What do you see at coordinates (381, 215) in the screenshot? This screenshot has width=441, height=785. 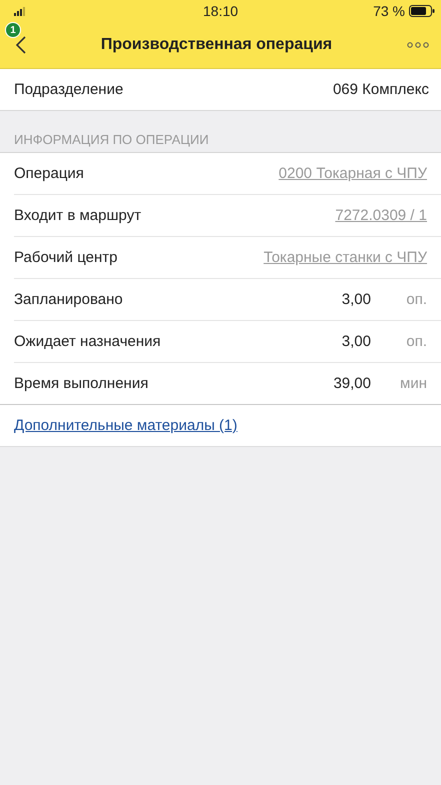 I see `field-link: 7272.0309 / 1` at bounding box center [381, 215].